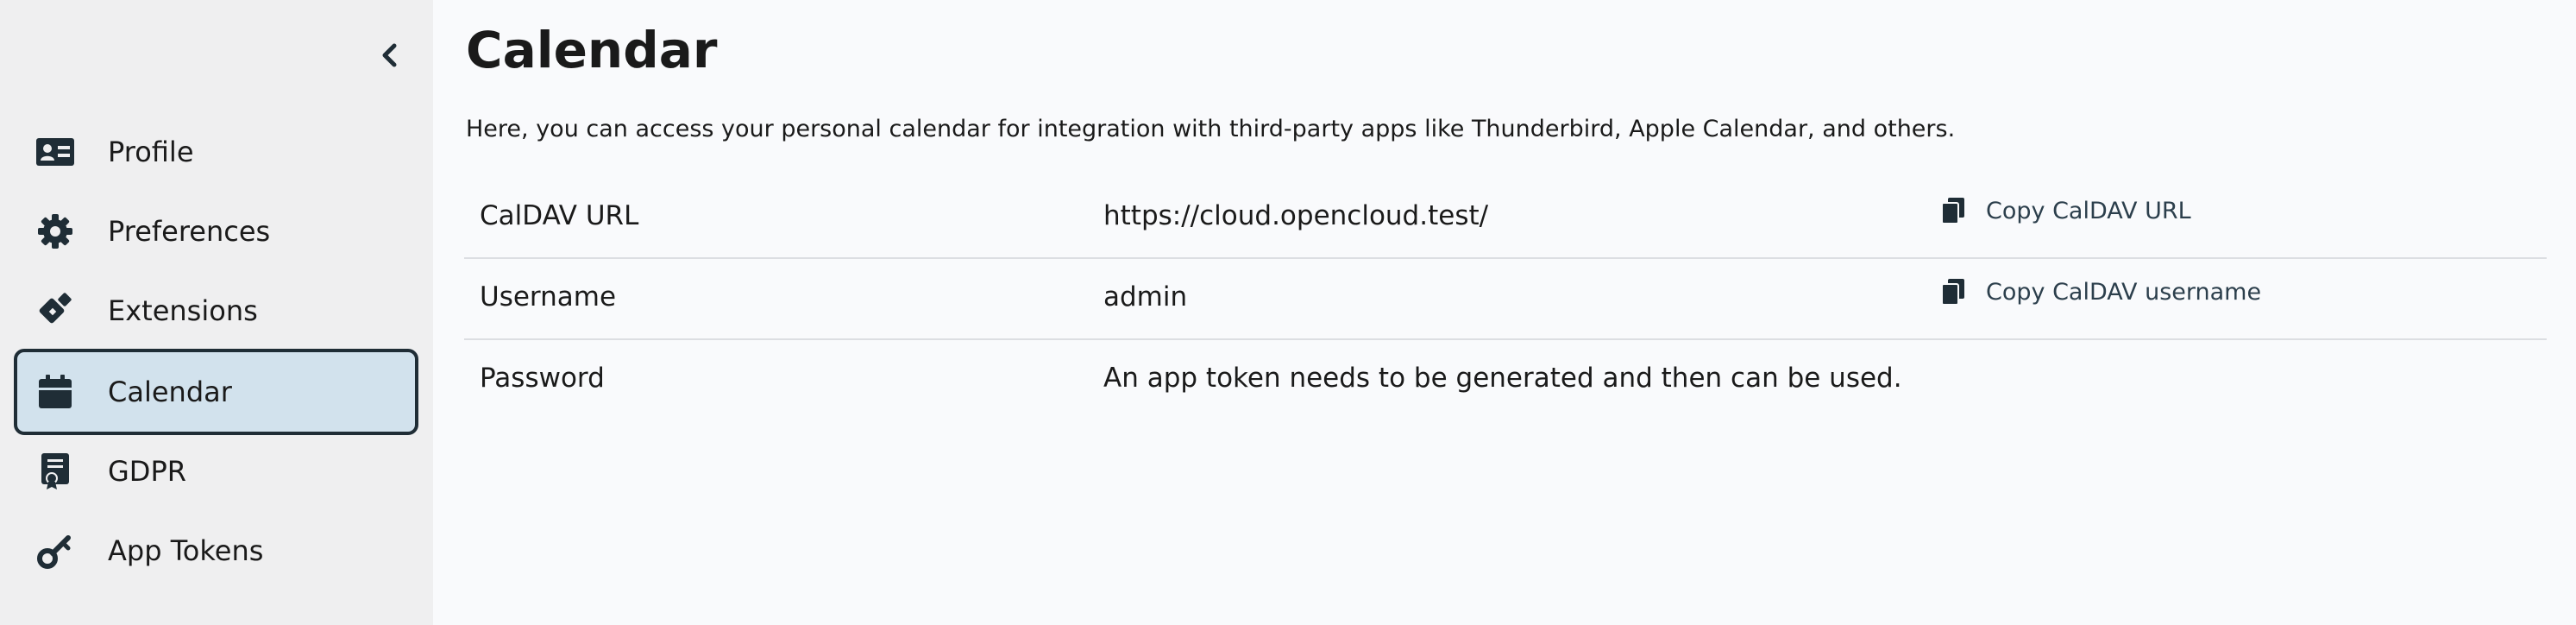  What do you see at coordinates (55, 471) in the screenshot?
I see `document-seal-icon` at bounding box center [55, 471].